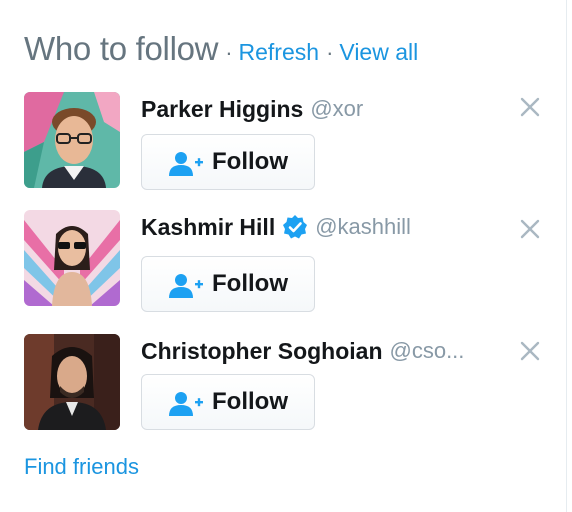 This screenshot has height=512, width=572. What do you see at coordinates (222, 109) in the screenshot?
I see `user-full-name: Parker Higgins` at bounding box center [222, 109].